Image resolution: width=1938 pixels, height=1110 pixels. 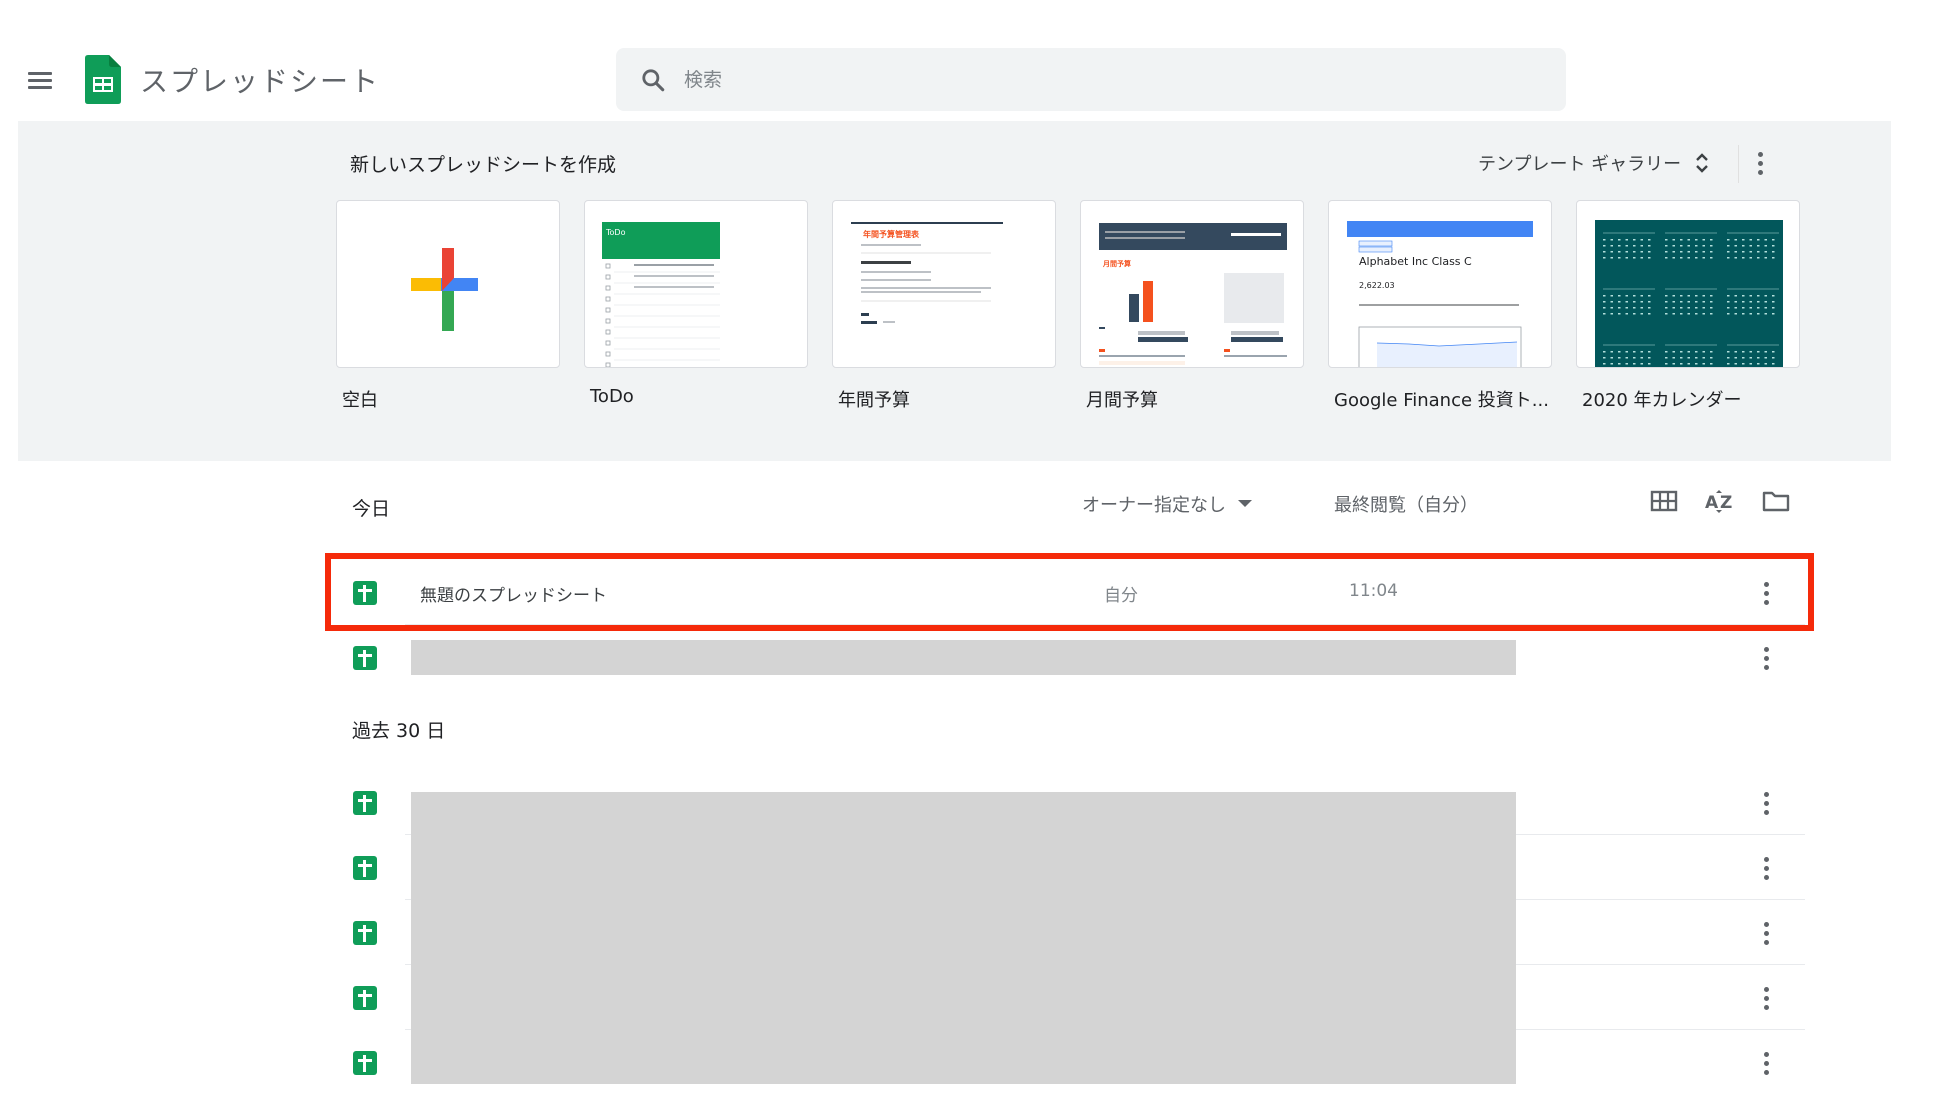 I want to click on section-title-past-30-days: 過去 30 日, so click(x=399, y=731).